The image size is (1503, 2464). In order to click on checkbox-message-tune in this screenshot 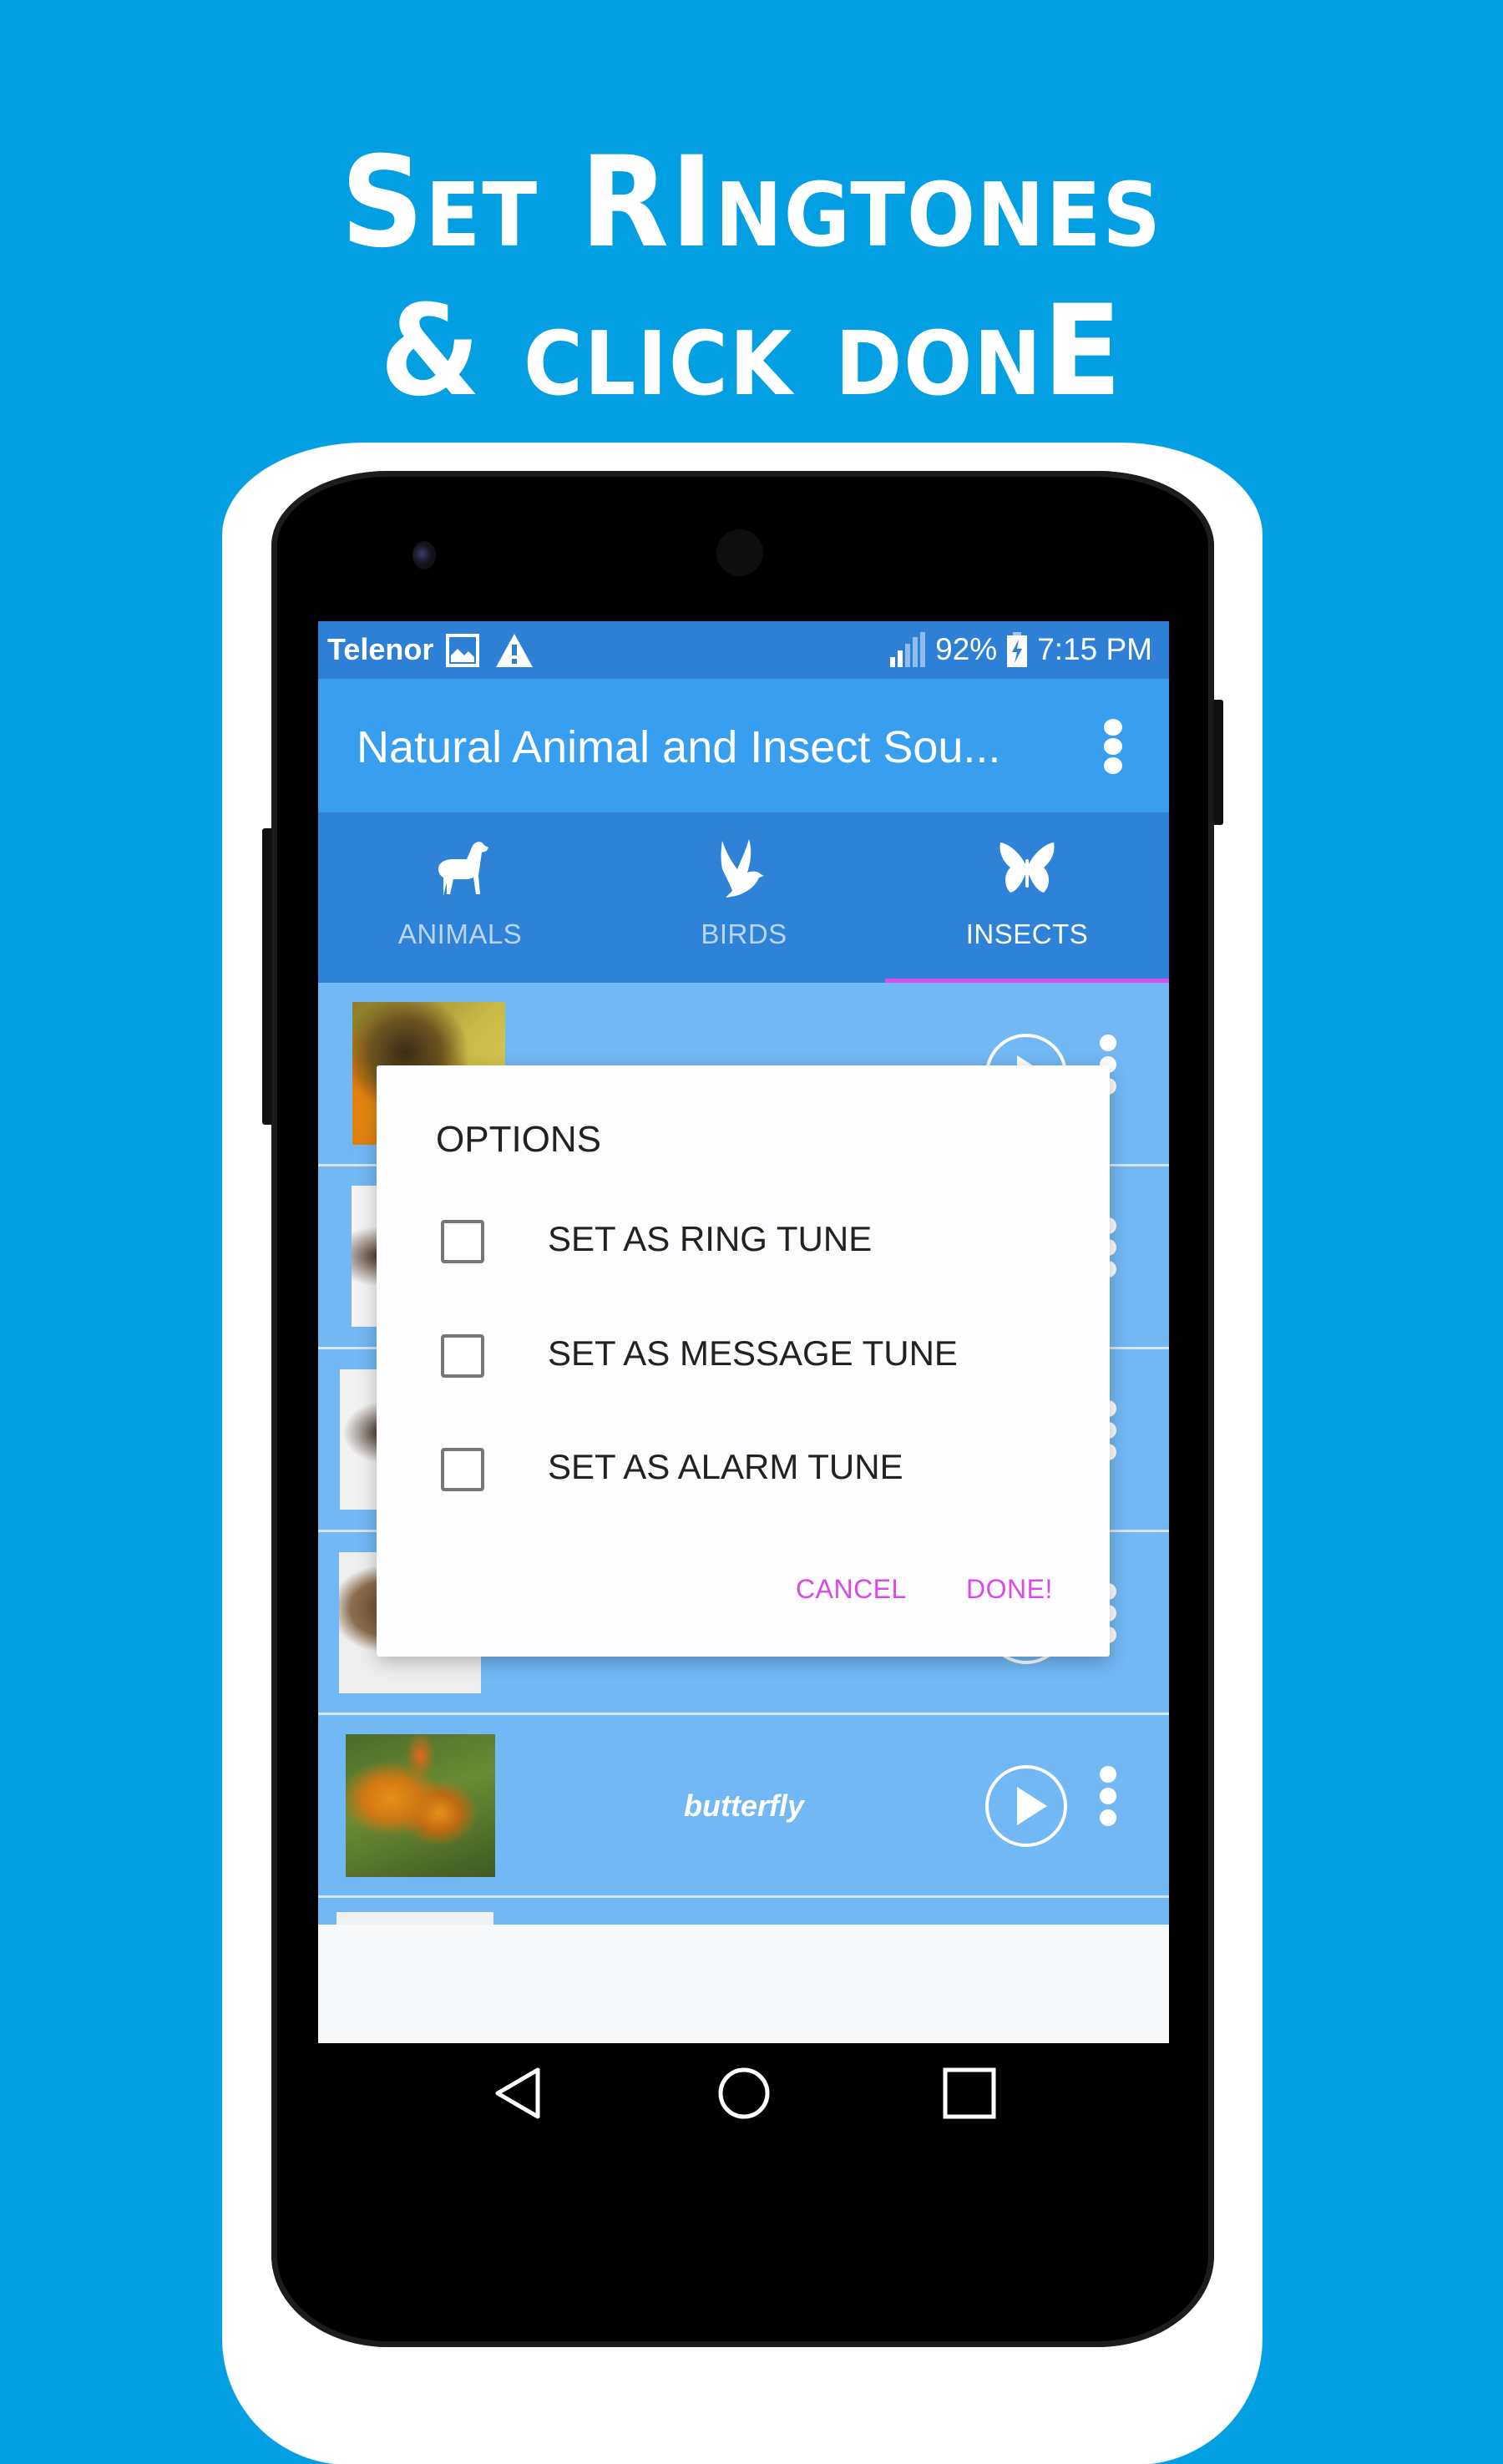, I will do `click(462, 1356)`.